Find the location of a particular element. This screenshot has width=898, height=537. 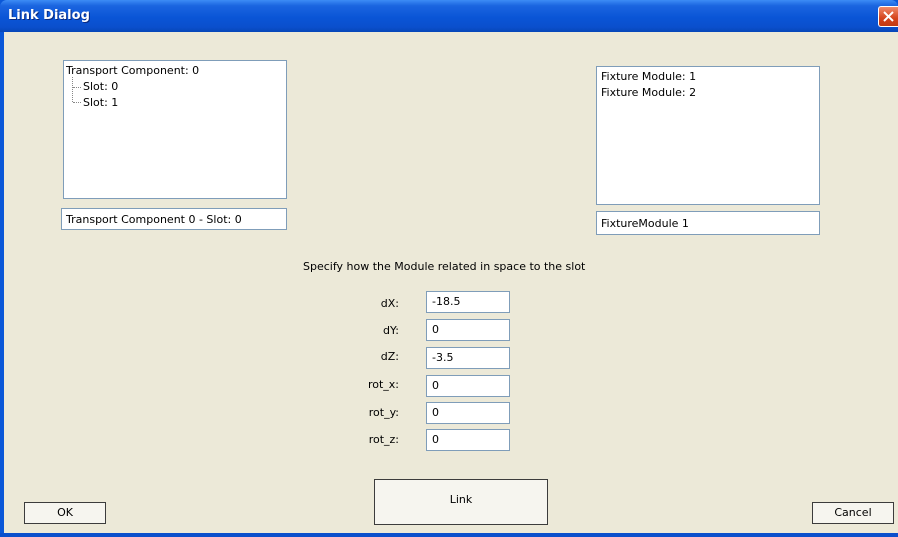

fixture-selection-field: FixtureModule 1 is located at coordinates (708, 223).